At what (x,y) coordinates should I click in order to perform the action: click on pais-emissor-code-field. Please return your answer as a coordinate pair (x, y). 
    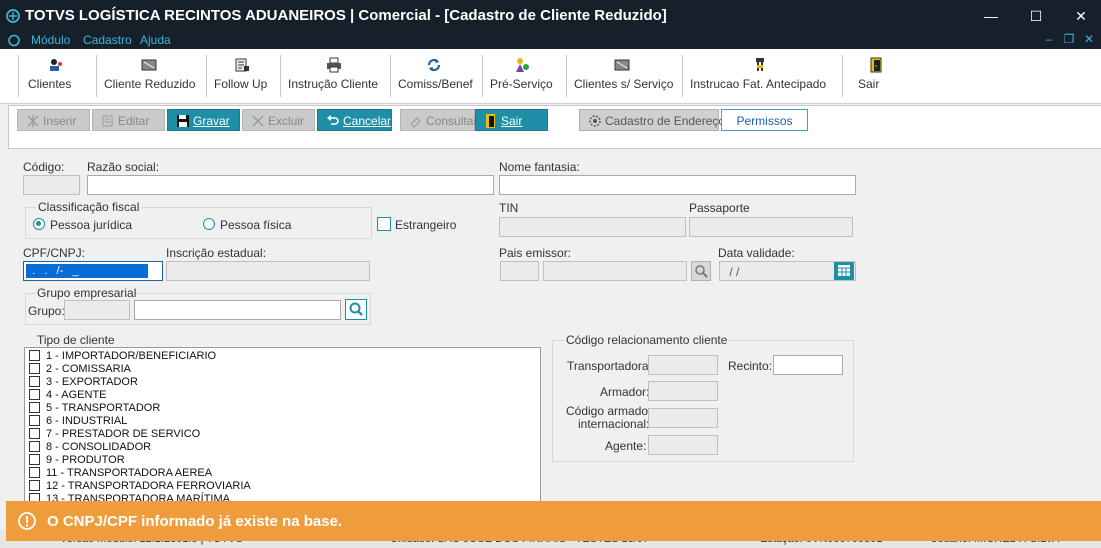
    Looking at the image, I should click on (519, 271).